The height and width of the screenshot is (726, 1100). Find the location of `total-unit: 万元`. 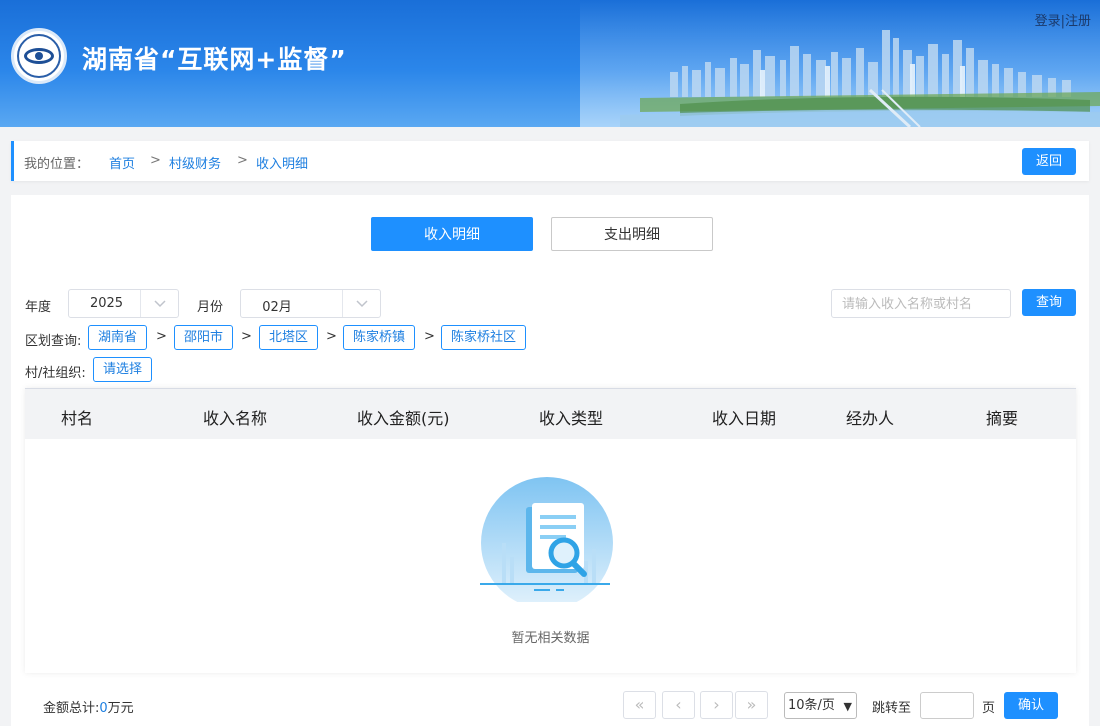

total-unit: 万元 is located at coordinates (120, 708).